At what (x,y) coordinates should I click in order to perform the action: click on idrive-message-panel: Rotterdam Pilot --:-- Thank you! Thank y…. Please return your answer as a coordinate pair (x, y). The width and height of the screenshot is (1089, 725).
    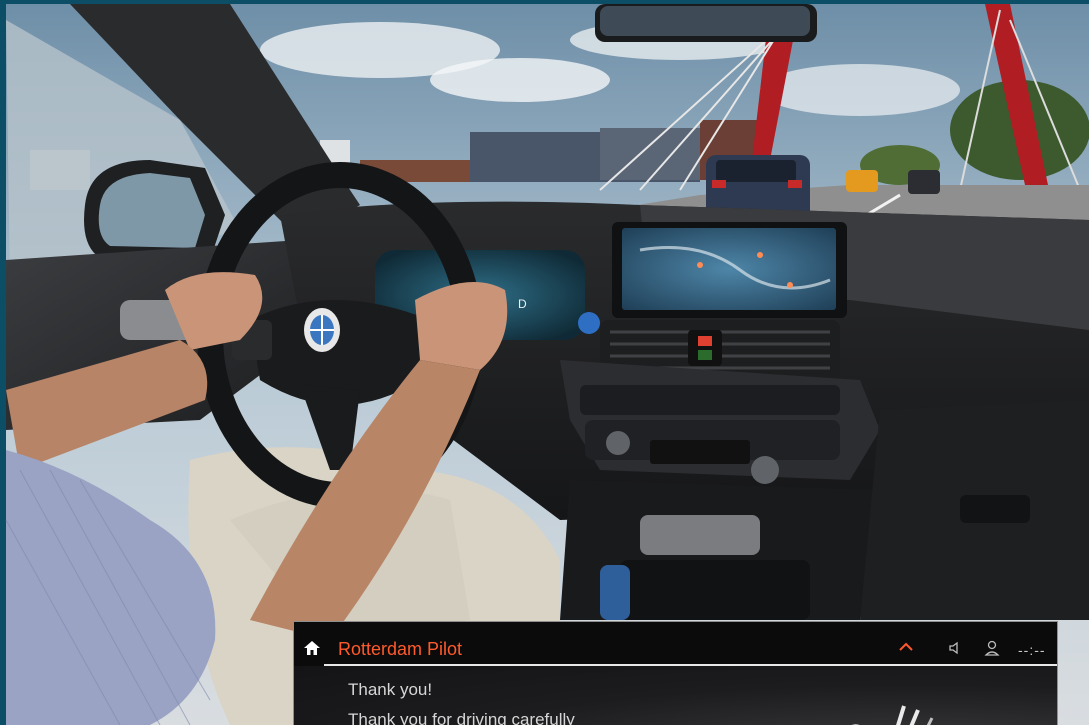
    Looking at the image, I should click on (675, 673).